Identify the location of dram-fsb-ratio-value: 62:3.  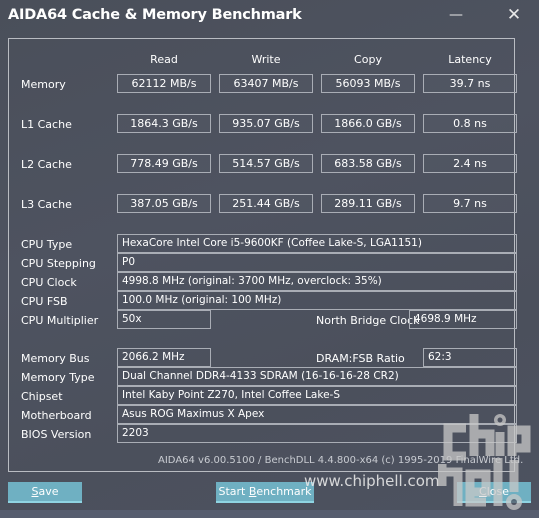
(470, 357).